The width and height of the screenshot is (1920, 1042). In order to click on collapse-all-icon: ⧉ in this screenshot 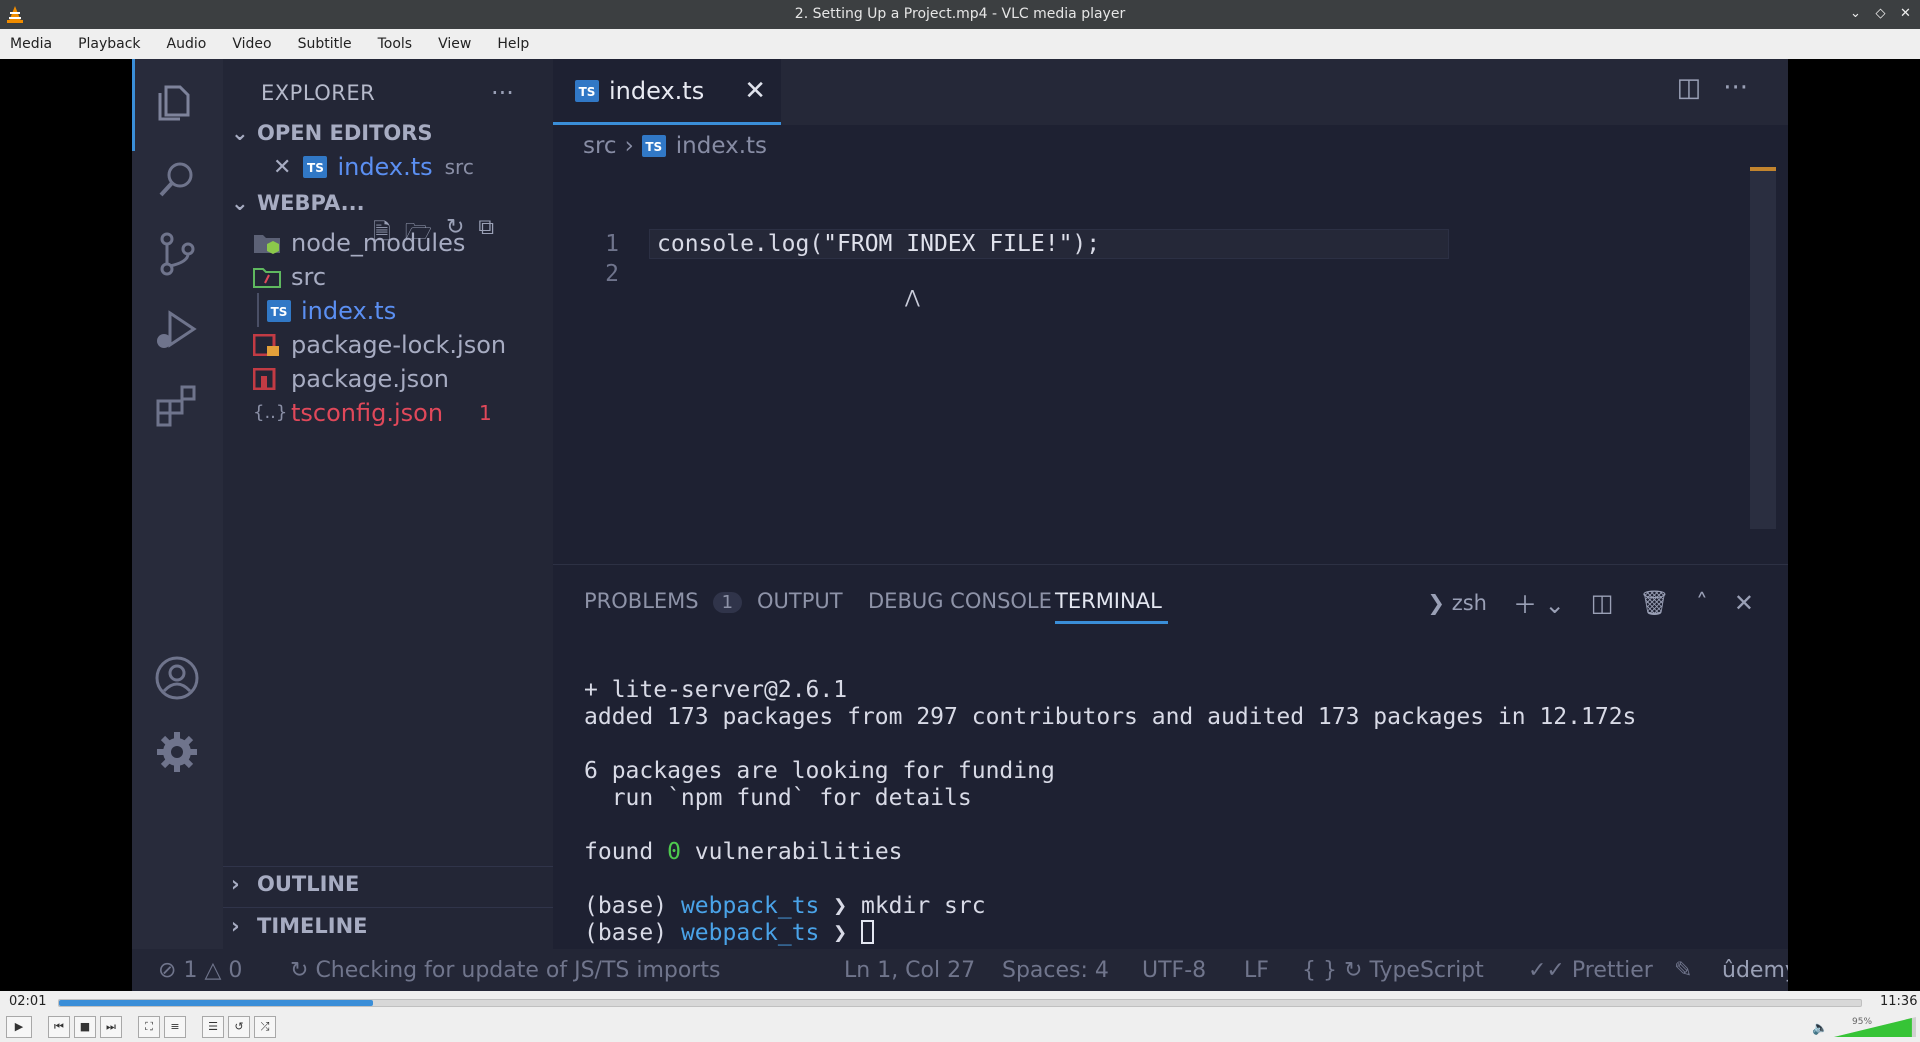, I will do `click(486, 234)`.